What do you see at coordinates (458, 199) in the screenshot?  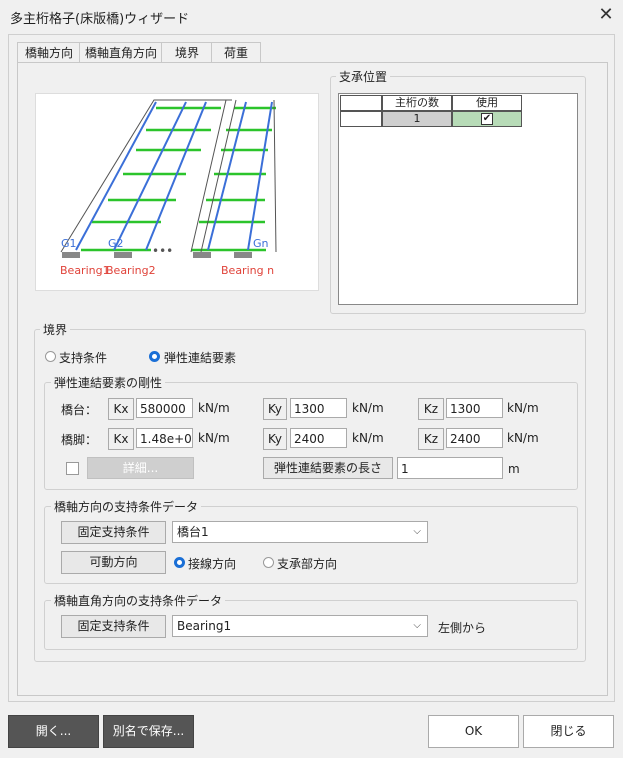 I see `support-position-grid: 主桁の数 使用 1 ✔` at bounding box center [458, 199].